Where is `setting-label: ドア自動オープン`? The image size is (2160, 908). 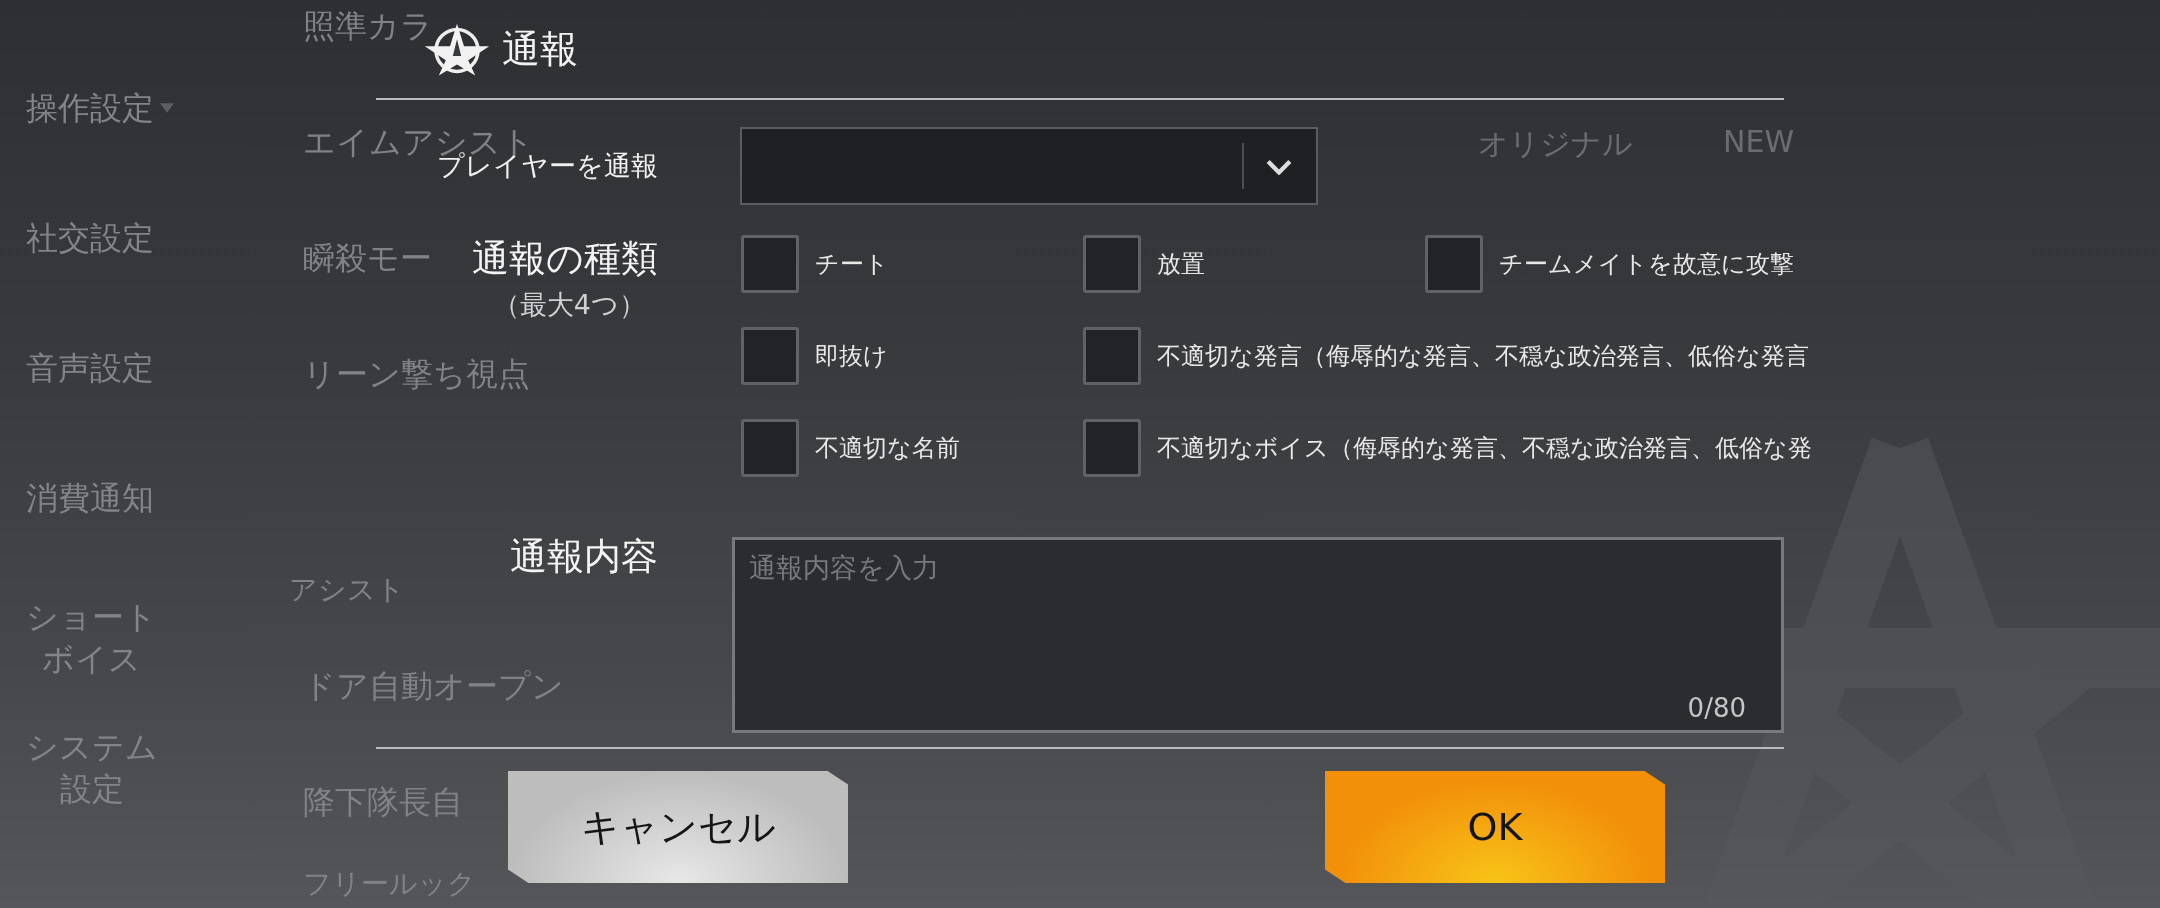
setting-label: ドア自動オープン is located at coordinates (433, 686).